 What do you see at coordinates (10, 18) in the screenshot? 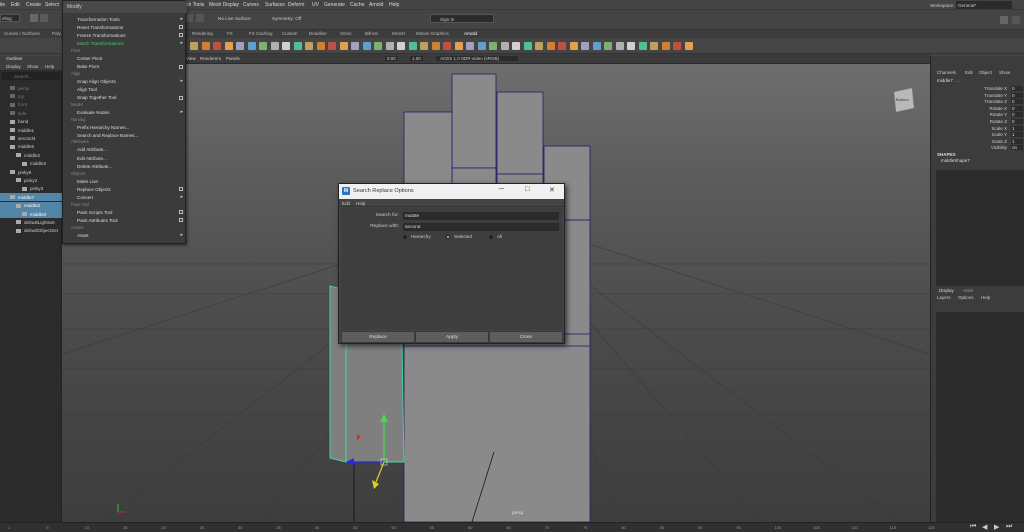
I see `mode-dropdown: eling` at bounding box center [10, 18].